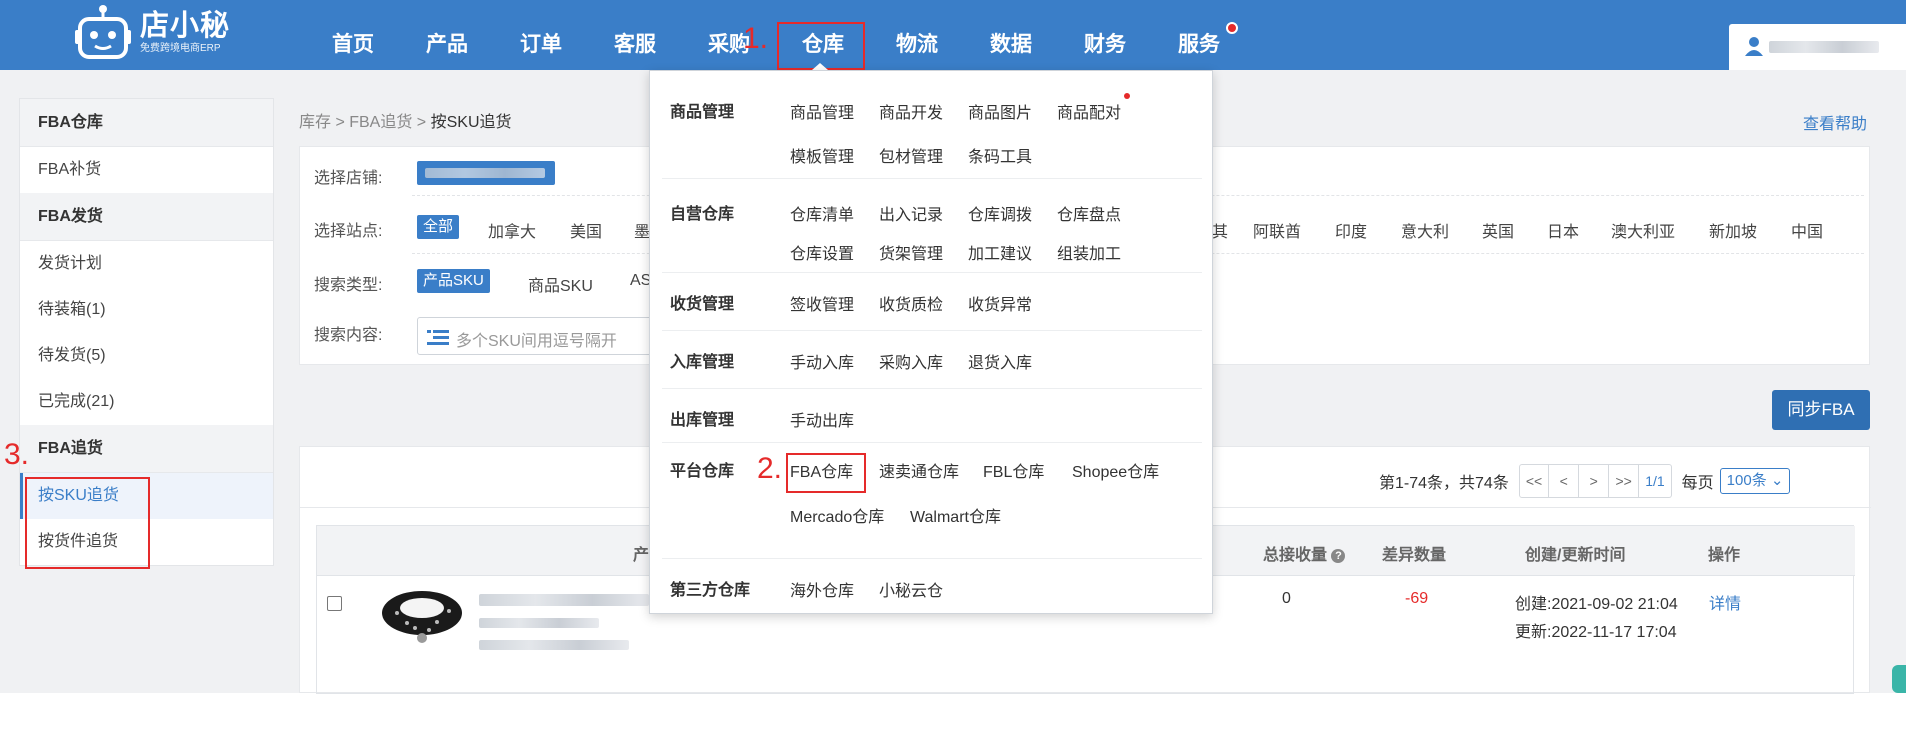  I want to click on sidebar-item-ship-plan: 发货计划, so click(146, 264).